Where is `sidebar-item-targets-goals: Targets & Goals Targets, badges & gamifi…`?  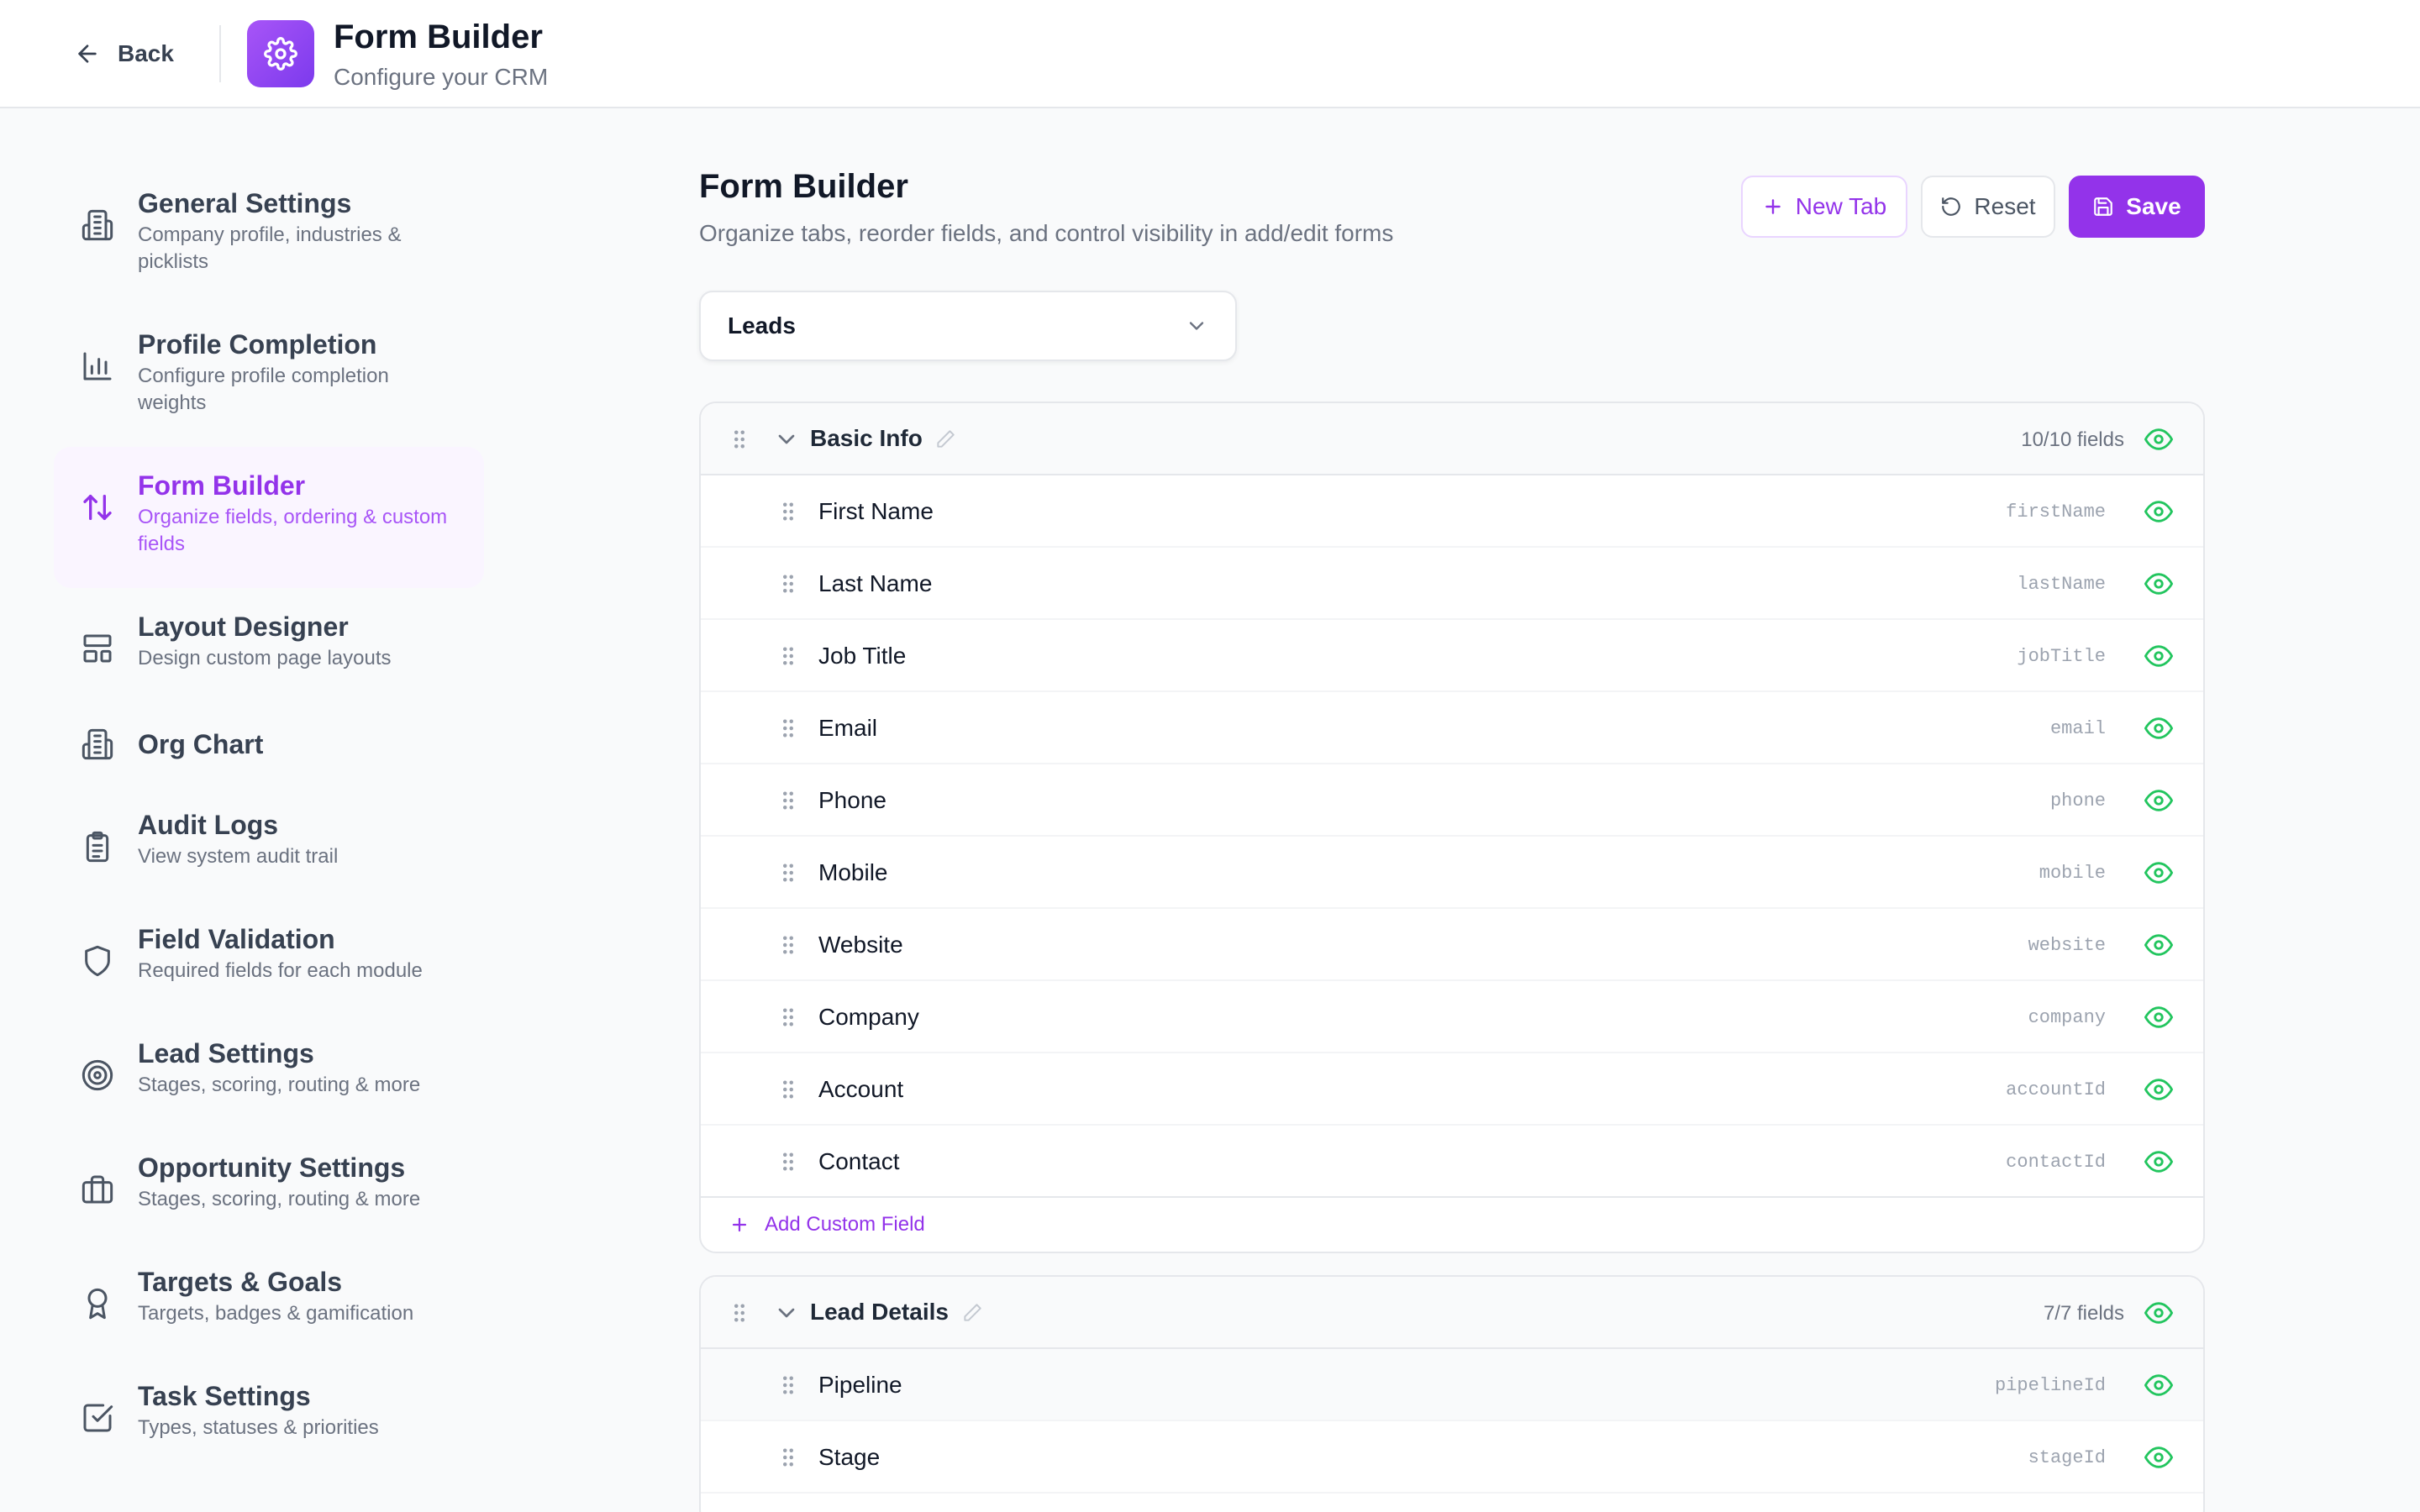
sidebar-item-targets-goals: Targets & Goals Targets, badges & gamifi… is located at coordinates (269, 1300).